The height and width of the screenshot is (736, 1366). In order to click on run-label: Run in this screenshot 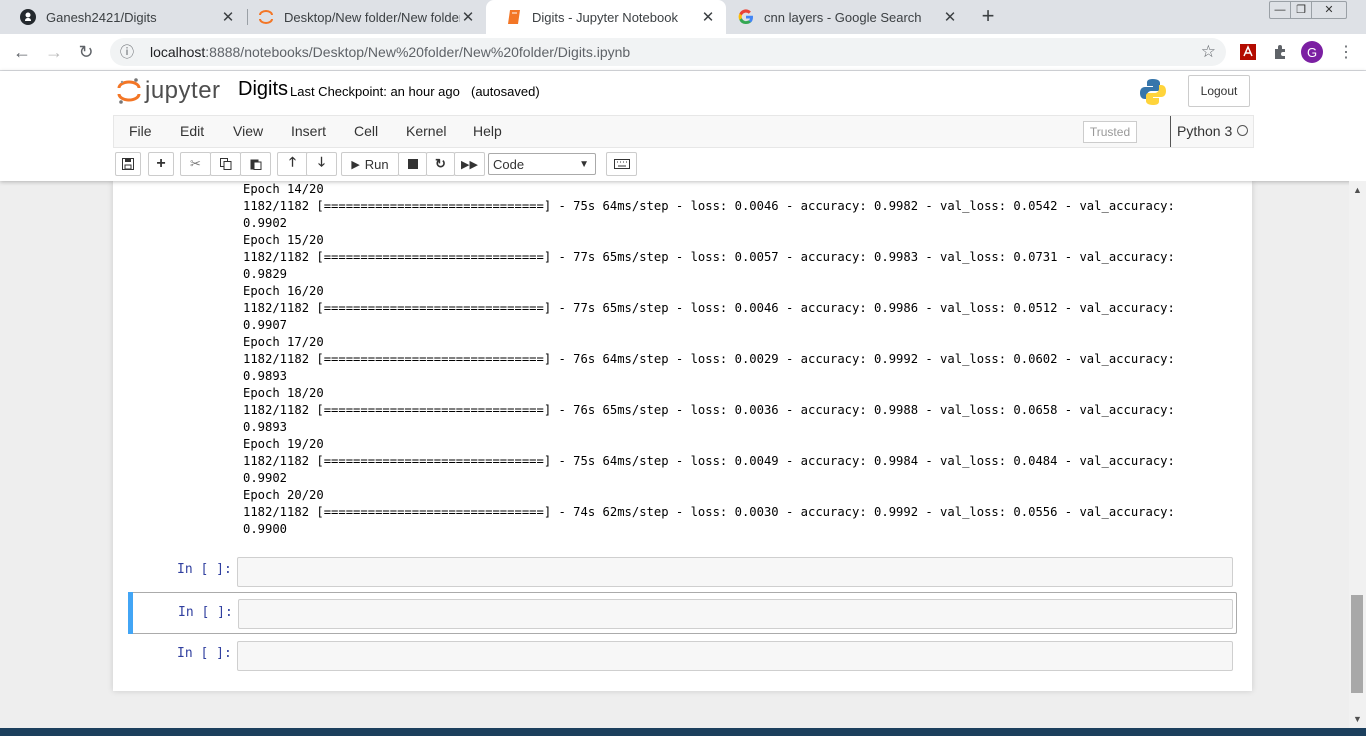, I will do `click(376, 164)`.